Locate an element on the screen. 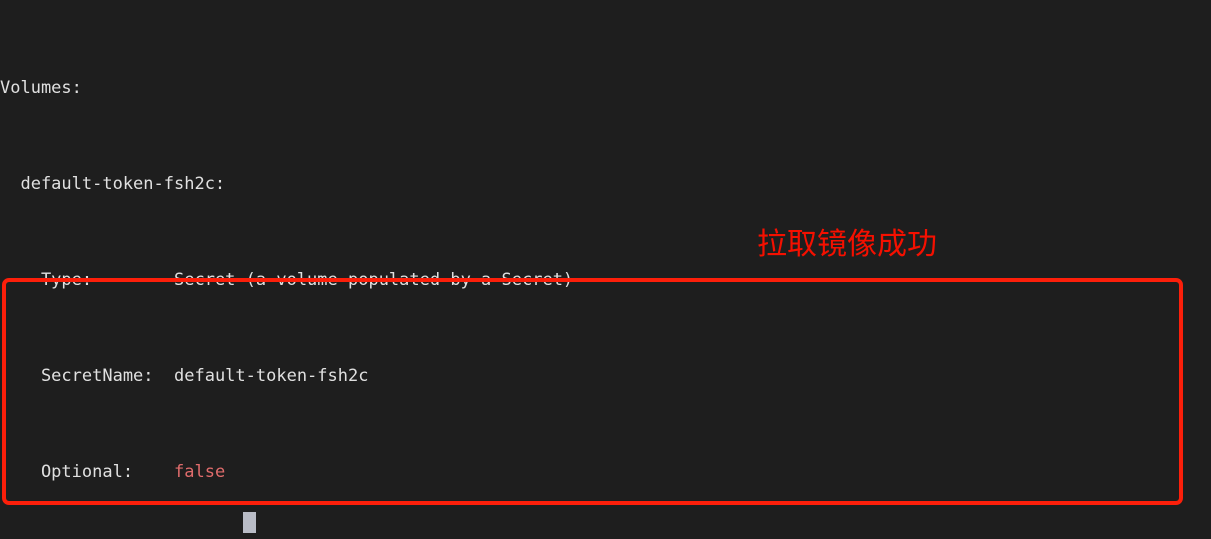 The image size is (1211, 539). volume-type-value: Secret (a volume populated by a Secret) is located at coordinates (374, 280).